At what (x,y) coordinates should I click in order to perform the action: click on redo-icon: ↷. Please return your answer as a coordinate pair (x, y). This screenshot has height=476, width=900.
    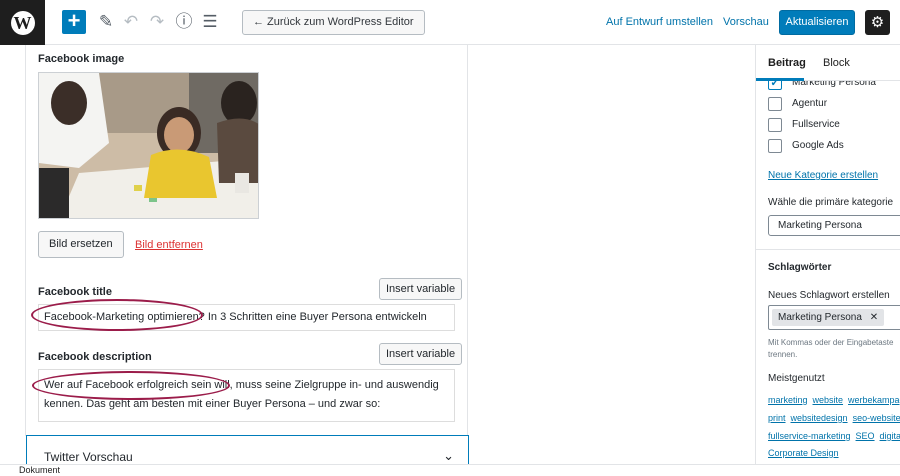
    Looking at the image, I should click on (157, 22).